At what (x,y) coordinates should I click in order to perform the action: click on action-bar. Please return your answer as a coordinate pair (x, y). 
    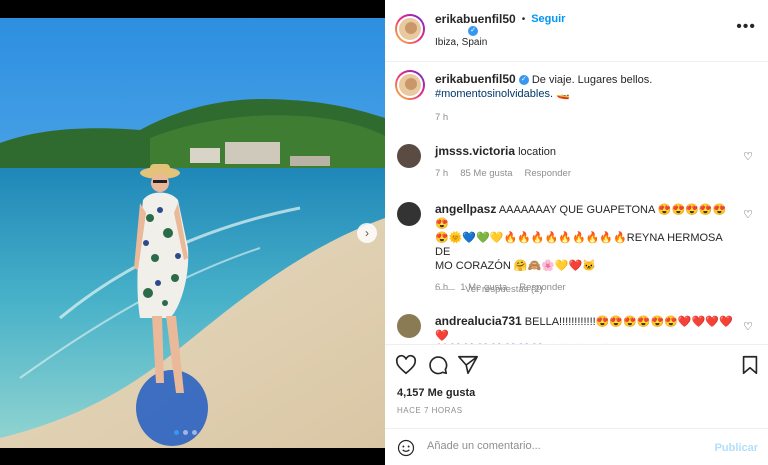
    Looking at the image, I should click on (576, 364).